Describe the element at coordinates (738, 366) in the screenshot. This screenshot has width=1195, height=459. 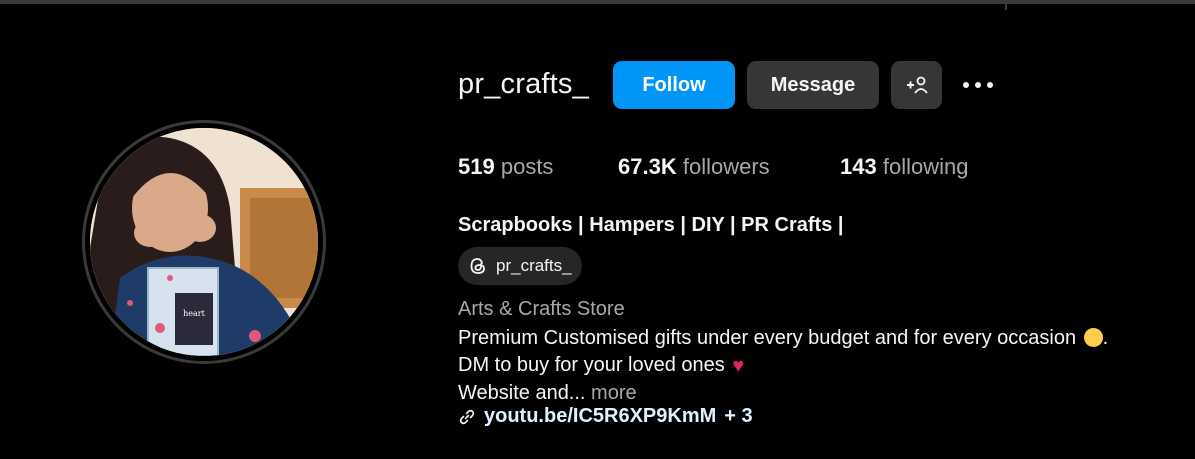
I see `red-heart-emoji-icon: ♥` at that location.